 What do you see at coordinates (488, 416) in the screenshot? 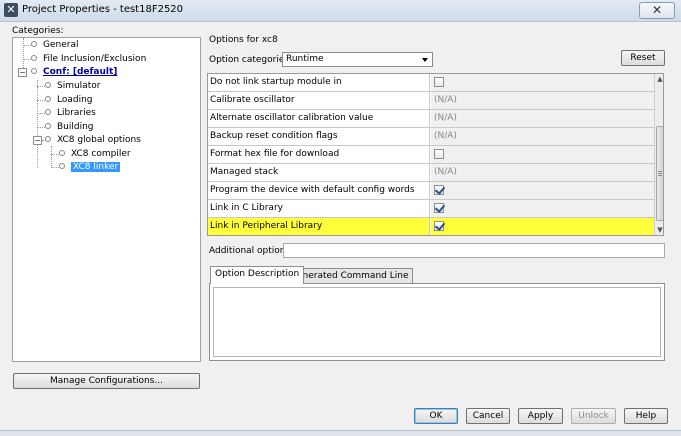
I see `cancel-button: Cancel` at bounding box center [488, 416].